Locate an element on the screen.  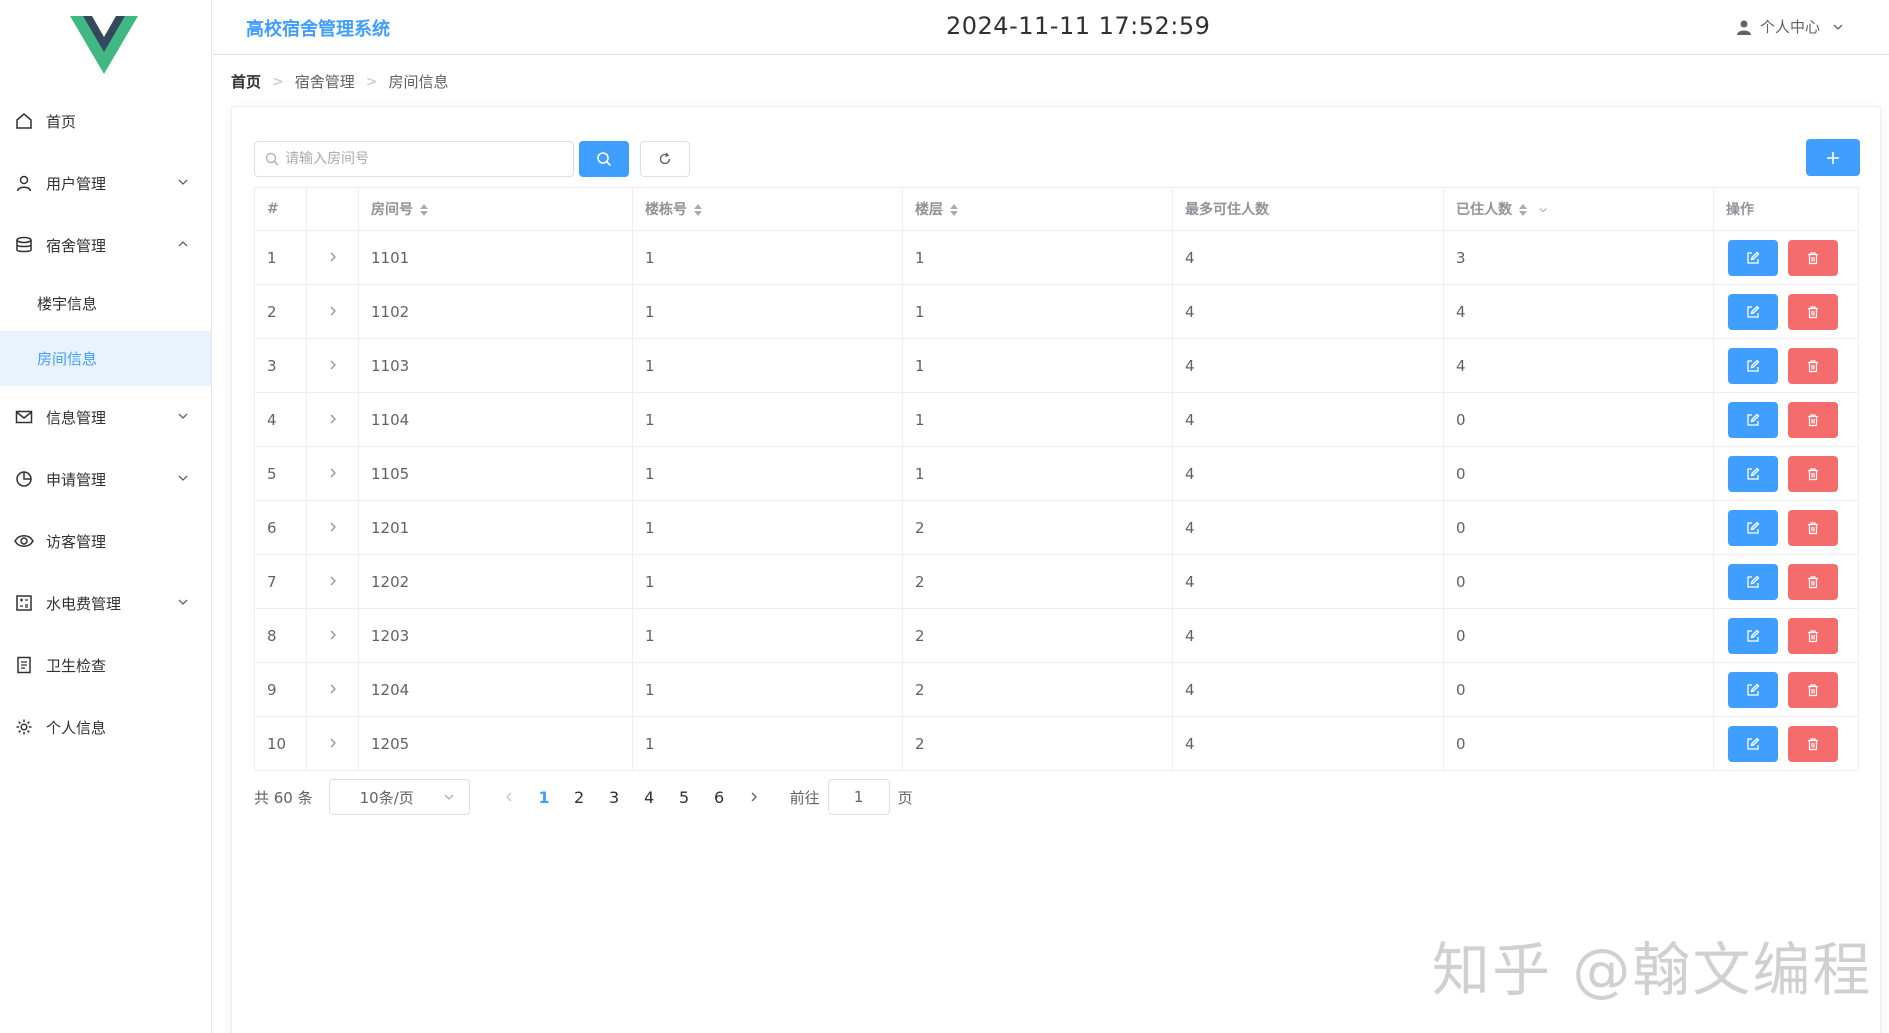
sidebar-subitem-building-info: 楼宇信息 is located at coordinates (105, 303).